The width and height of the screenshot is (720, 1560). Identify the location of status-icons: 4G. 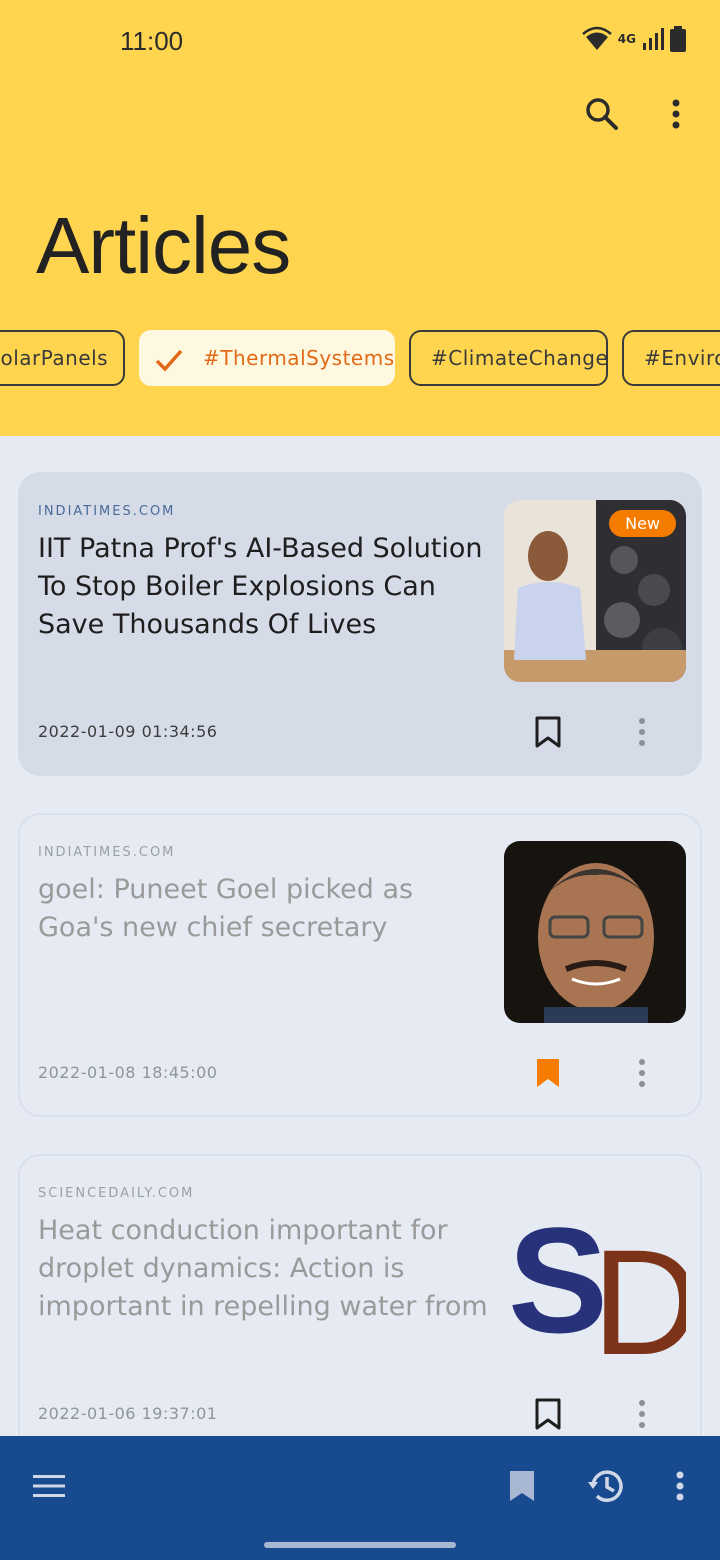
(633, 39).